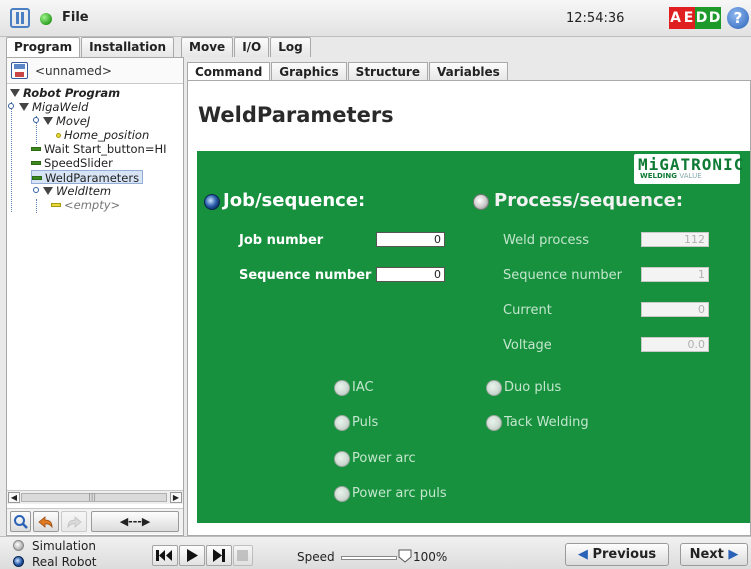 The width and height of the screenshot is (751, 569). What do you see at coordinates (675, 18) in the screenshot?
I see `aedd-letter-a: A` at bounding box center [675, 18].